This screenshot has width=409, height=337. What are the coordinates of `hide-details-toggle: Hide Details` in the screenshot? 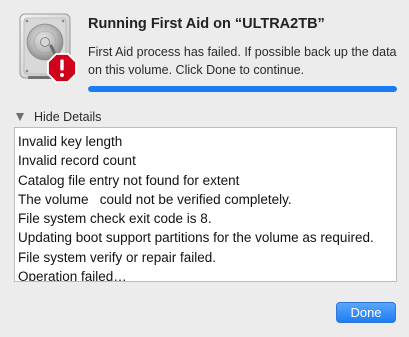 It's located at (58, 117).